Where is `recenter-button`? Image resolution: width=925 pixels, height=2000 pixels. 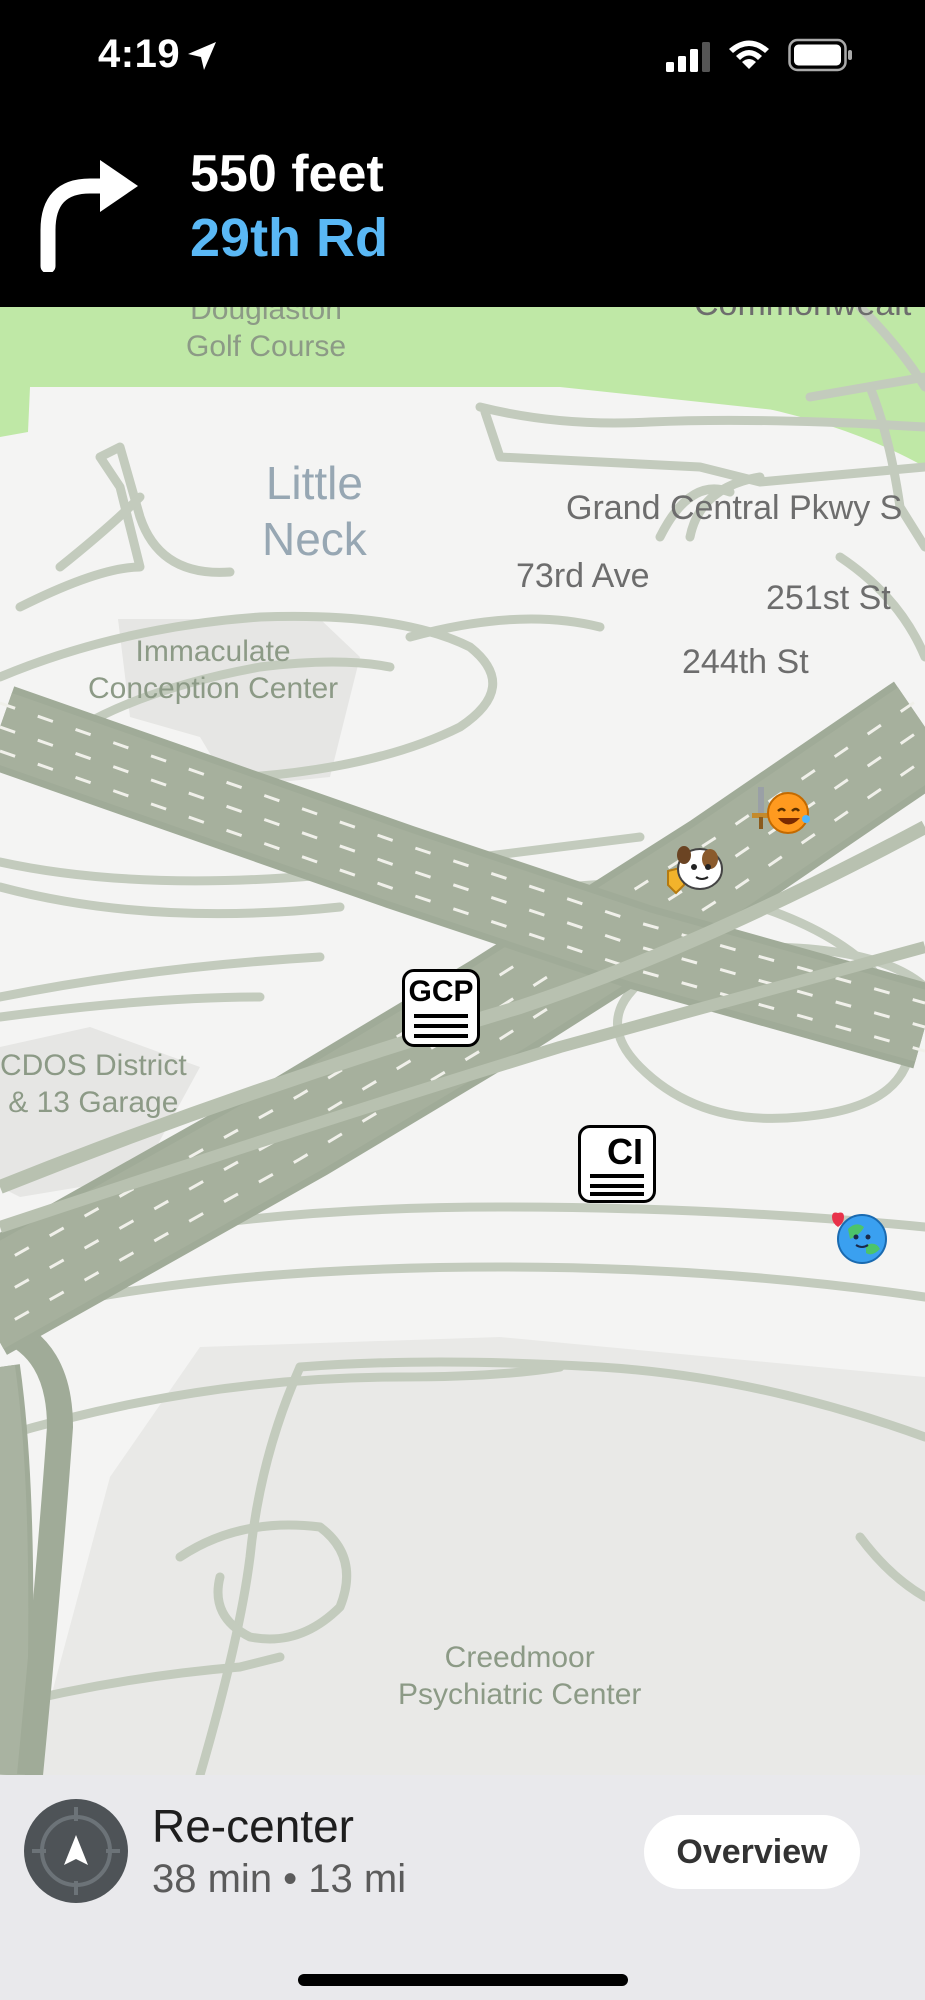 recenter-button is located at coordinates (76, 1851).